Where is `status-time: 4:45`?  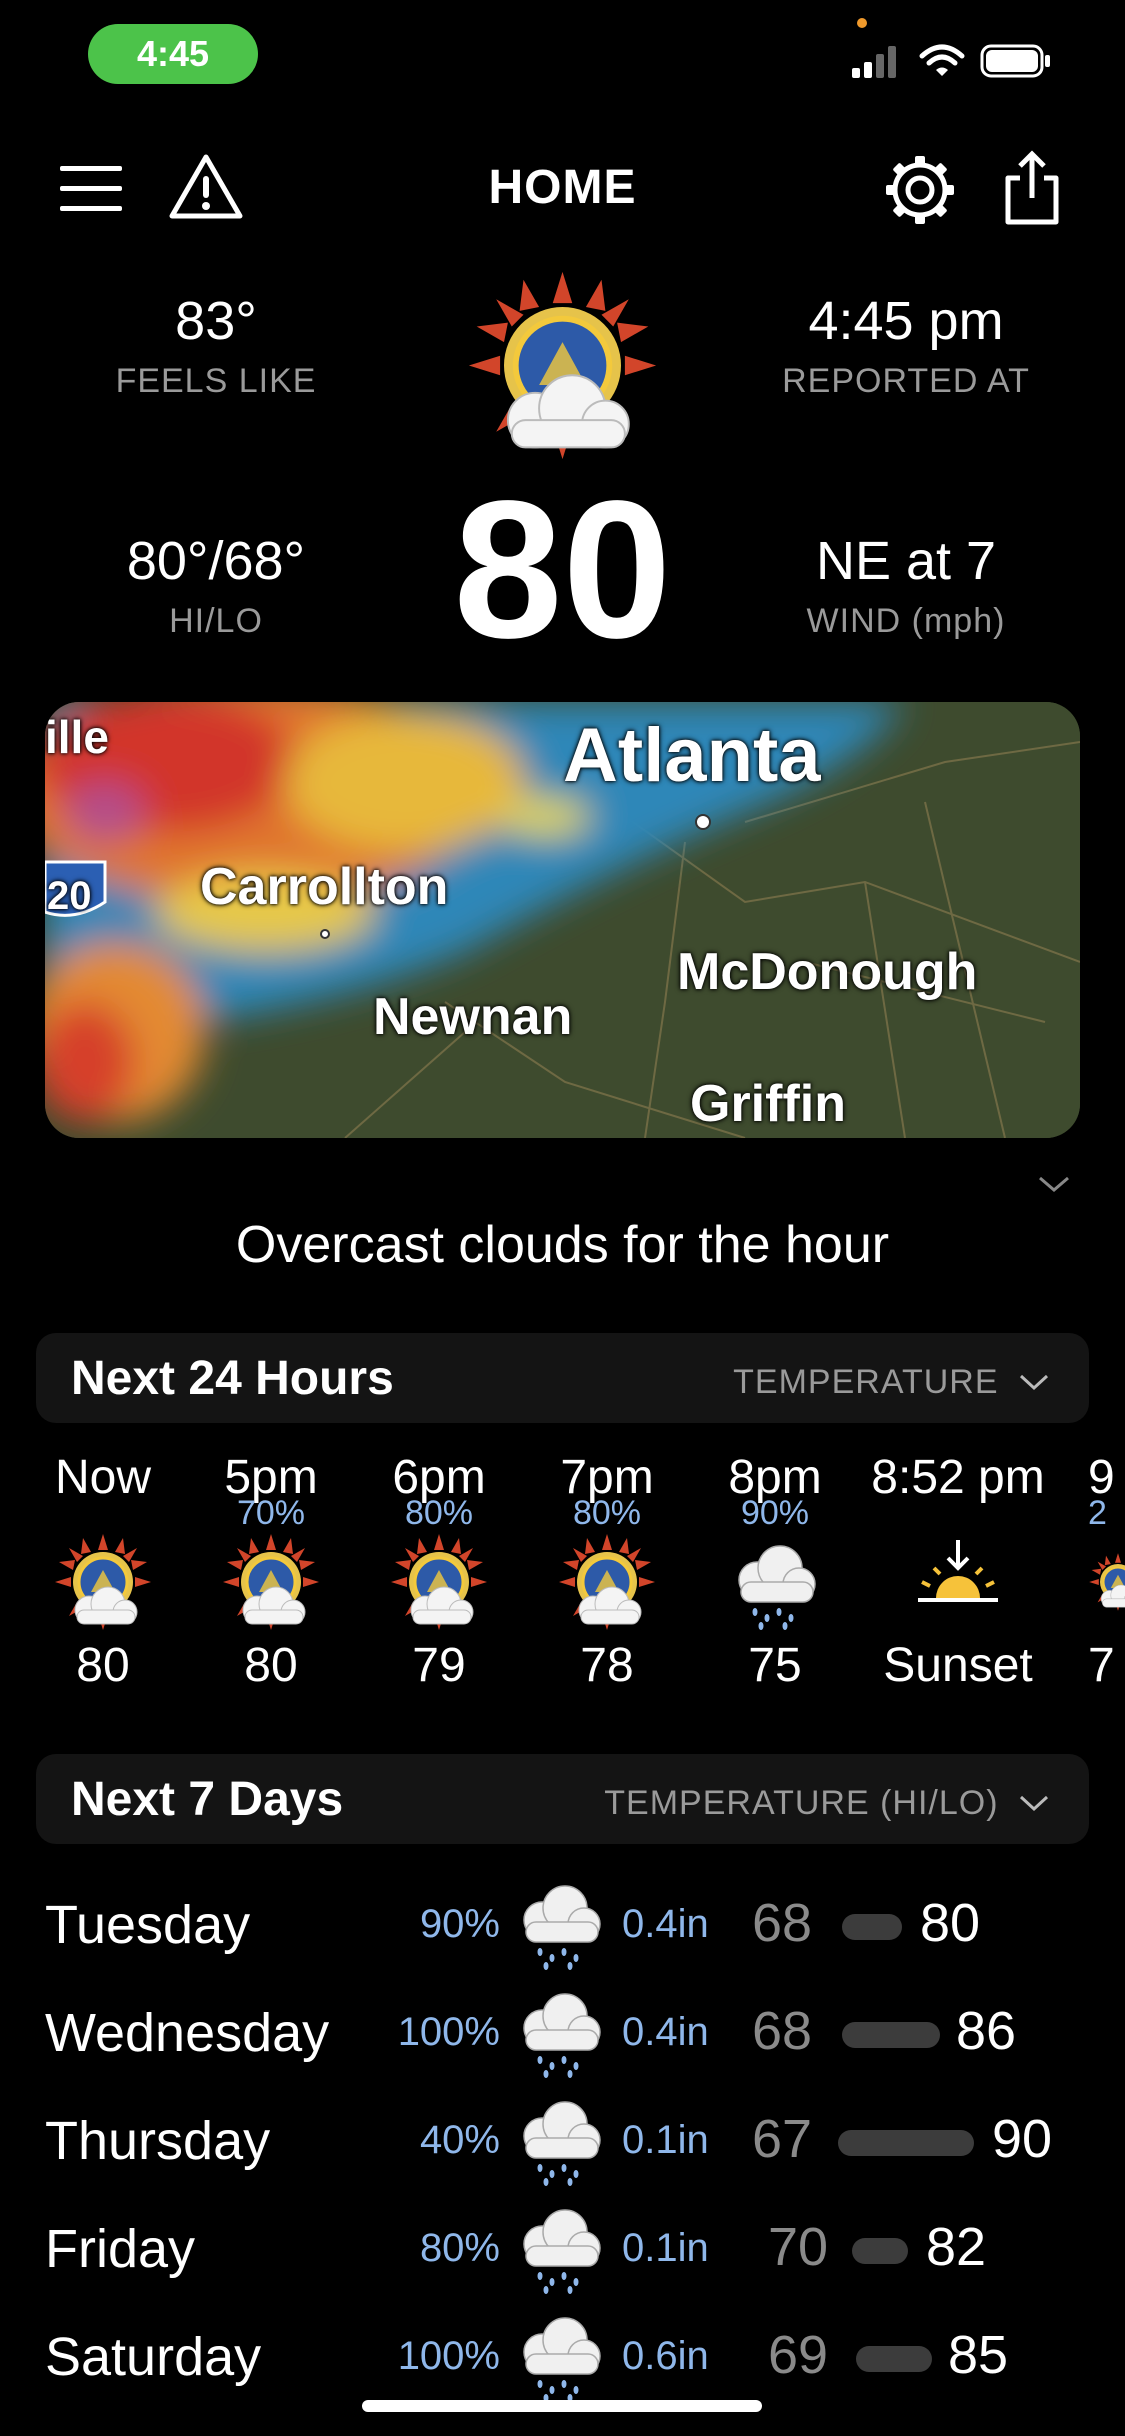 status-time: 4:45 is located at coordinates (173, 54).